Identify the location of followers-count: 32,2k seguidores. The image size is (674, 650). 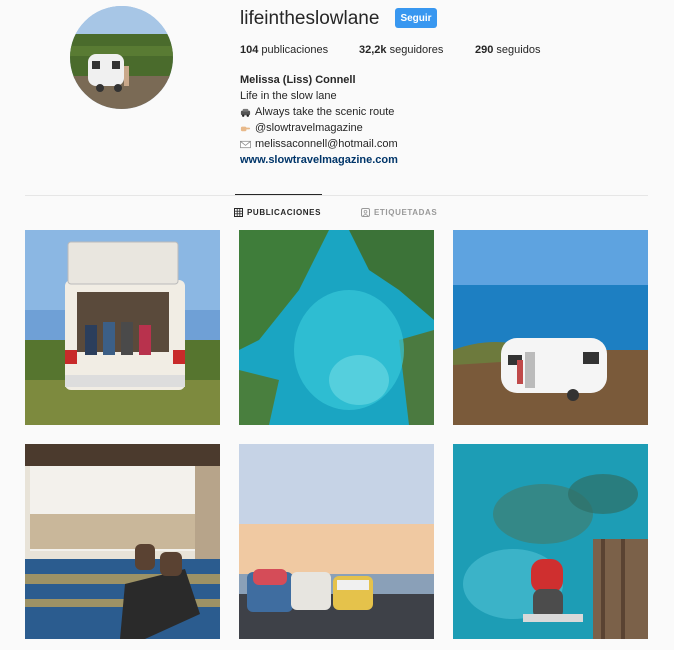
(401, 50).